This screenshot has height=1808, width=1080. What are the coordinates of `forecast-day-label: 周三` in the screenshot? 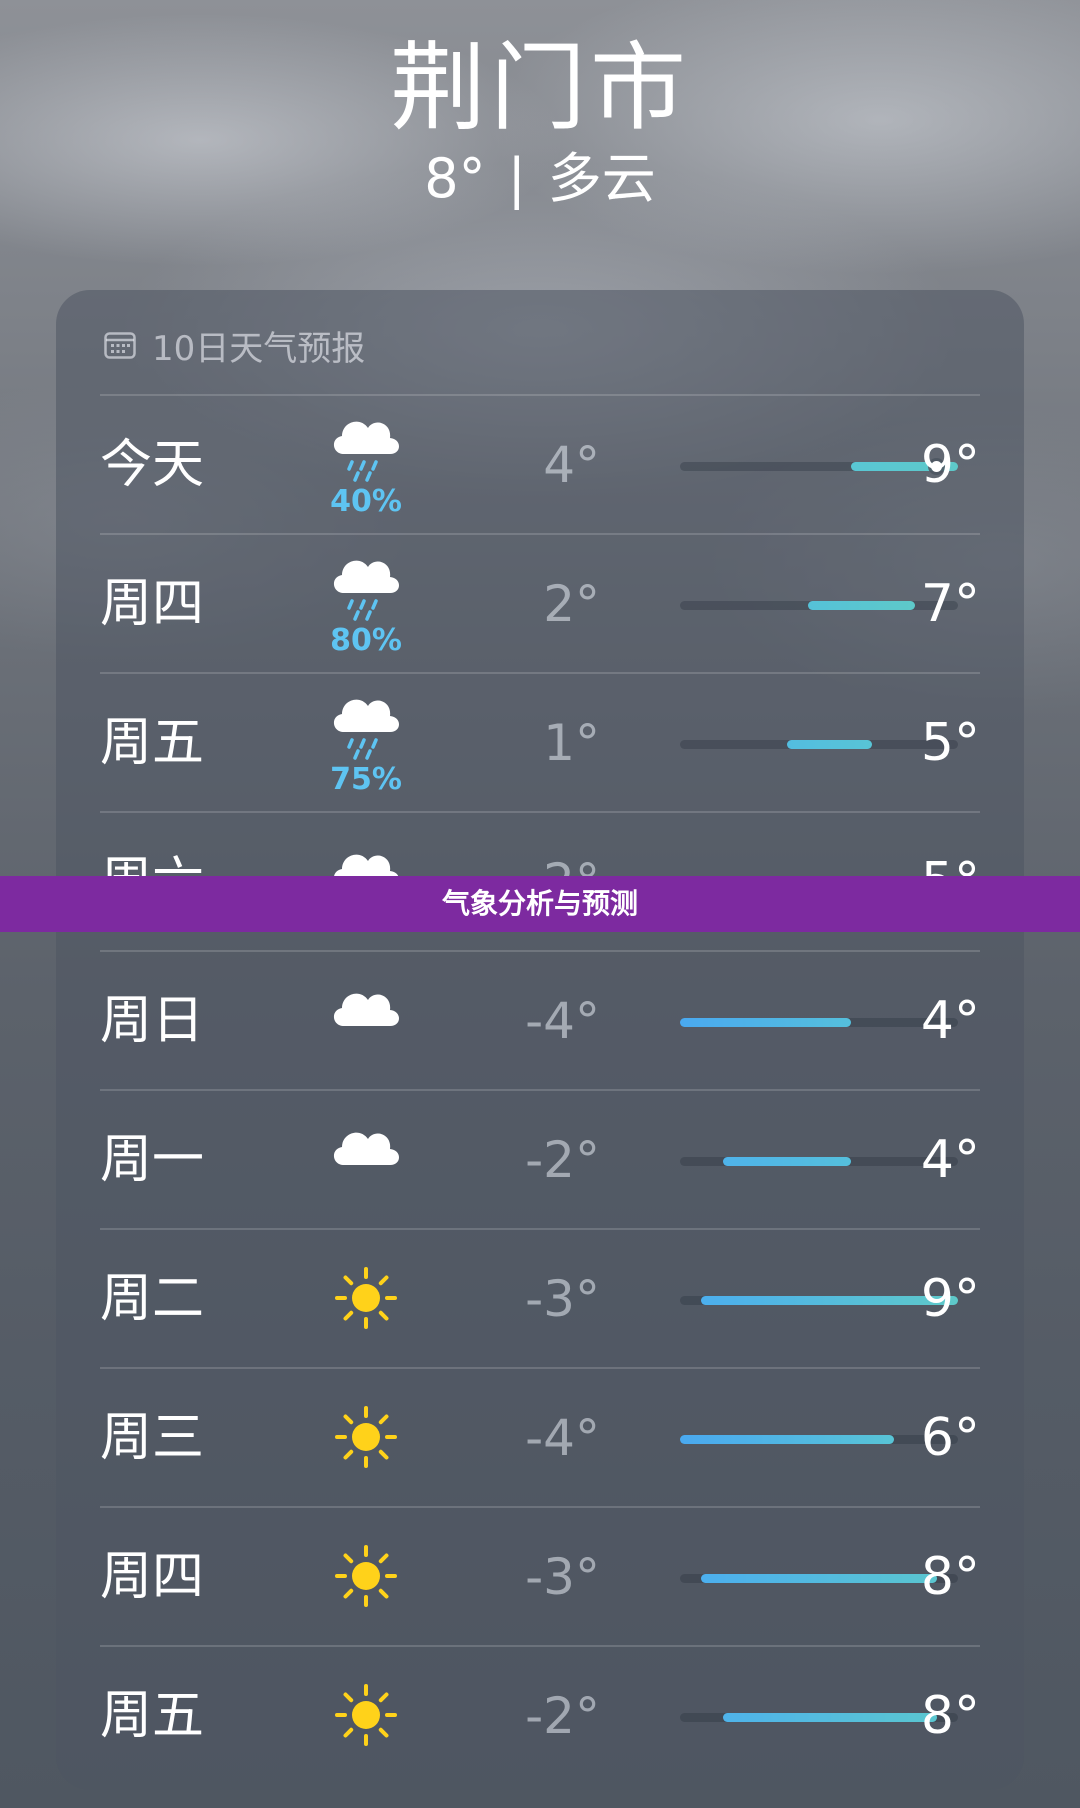 It's located at (152, 1438).